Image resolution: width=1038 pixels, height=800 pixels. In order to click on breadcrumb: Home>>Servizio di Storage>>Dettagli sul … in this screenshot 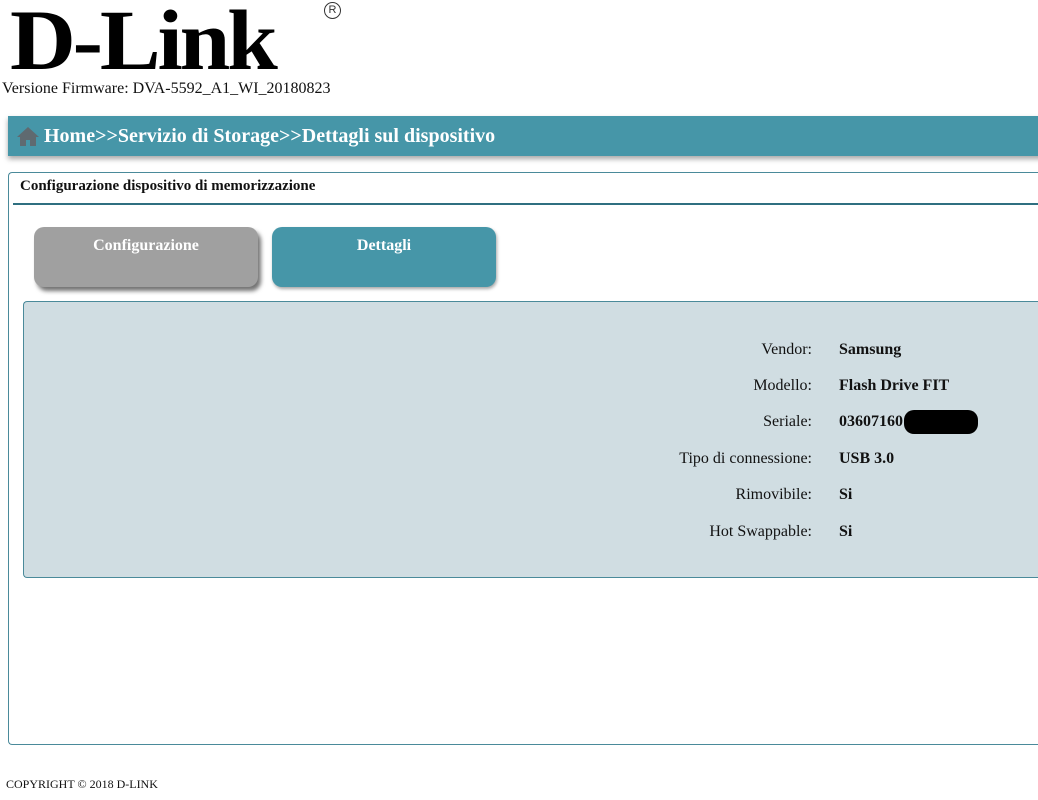, I will do `click(269, 136)`.